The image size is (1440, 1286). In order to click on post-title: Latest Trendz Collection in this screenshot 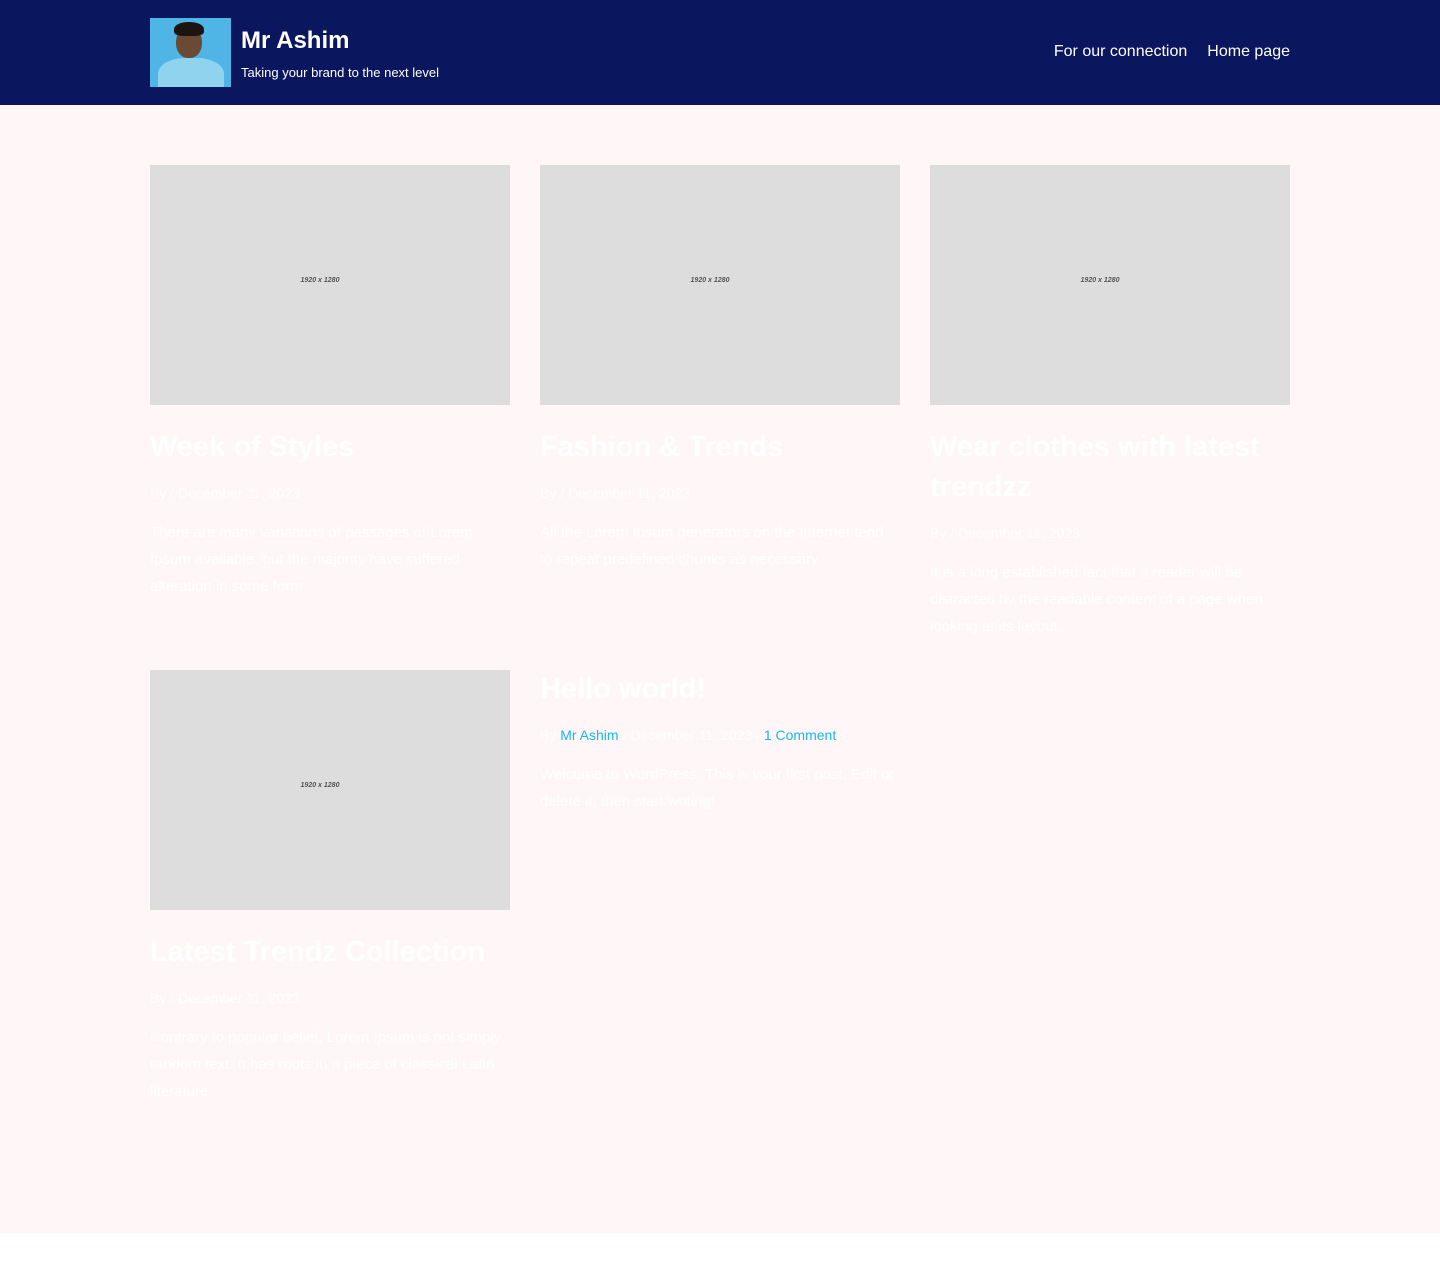, I will do `click(330, 952)`.